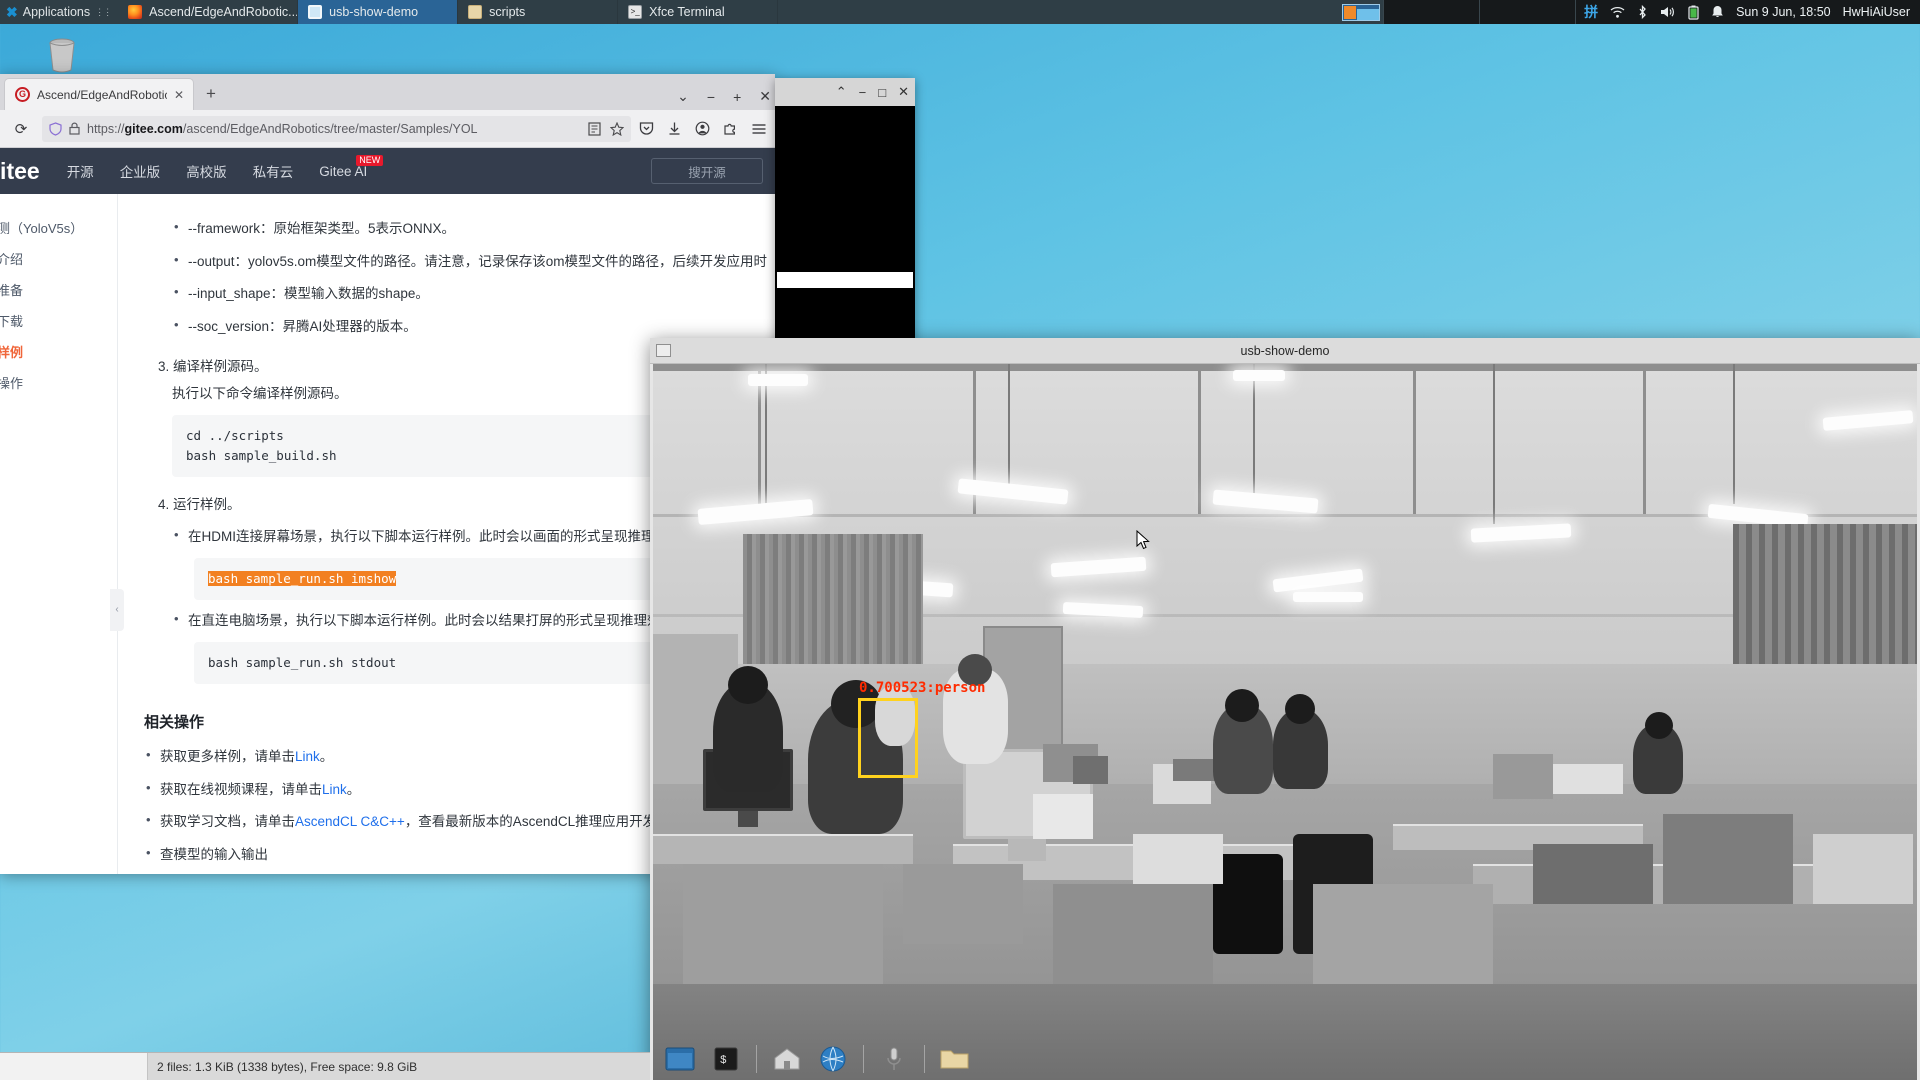  What do you see at coordinates (845, 227) in the screenshot?
I see `terminal-output: ensho 1-dev0_sq_sen+ 2-uvcvideo ) nistr` at bounding box center [845, 227].